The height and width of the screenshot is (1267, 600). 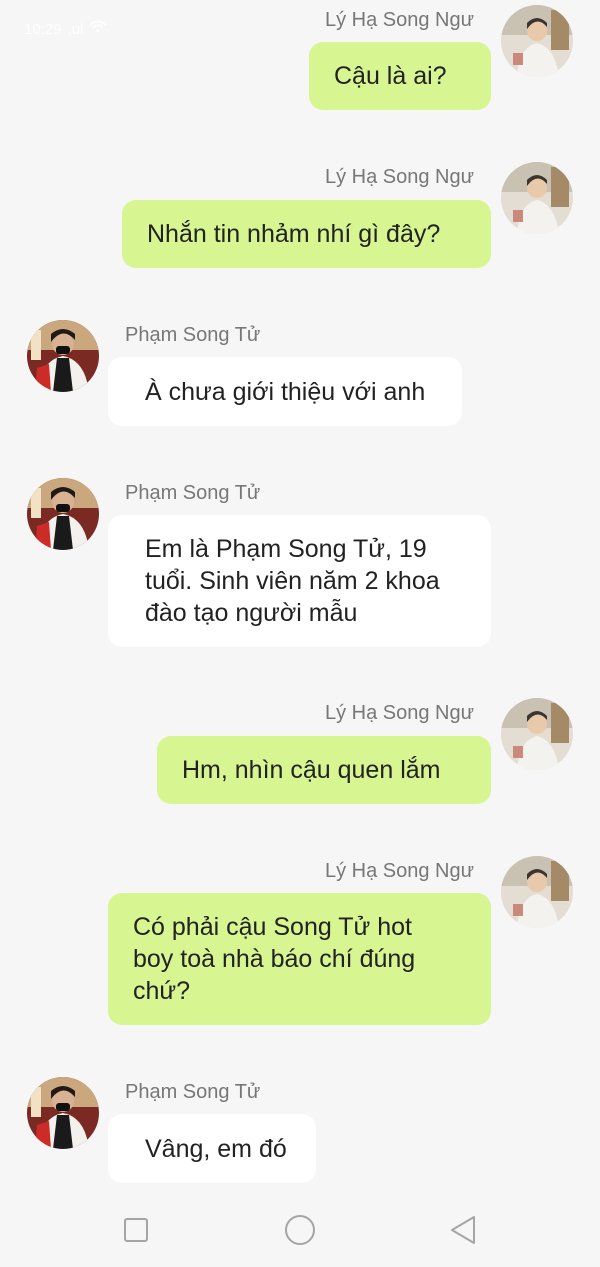 I want to click on message-text: Cậu là ai?, so click(x=390, y=76).